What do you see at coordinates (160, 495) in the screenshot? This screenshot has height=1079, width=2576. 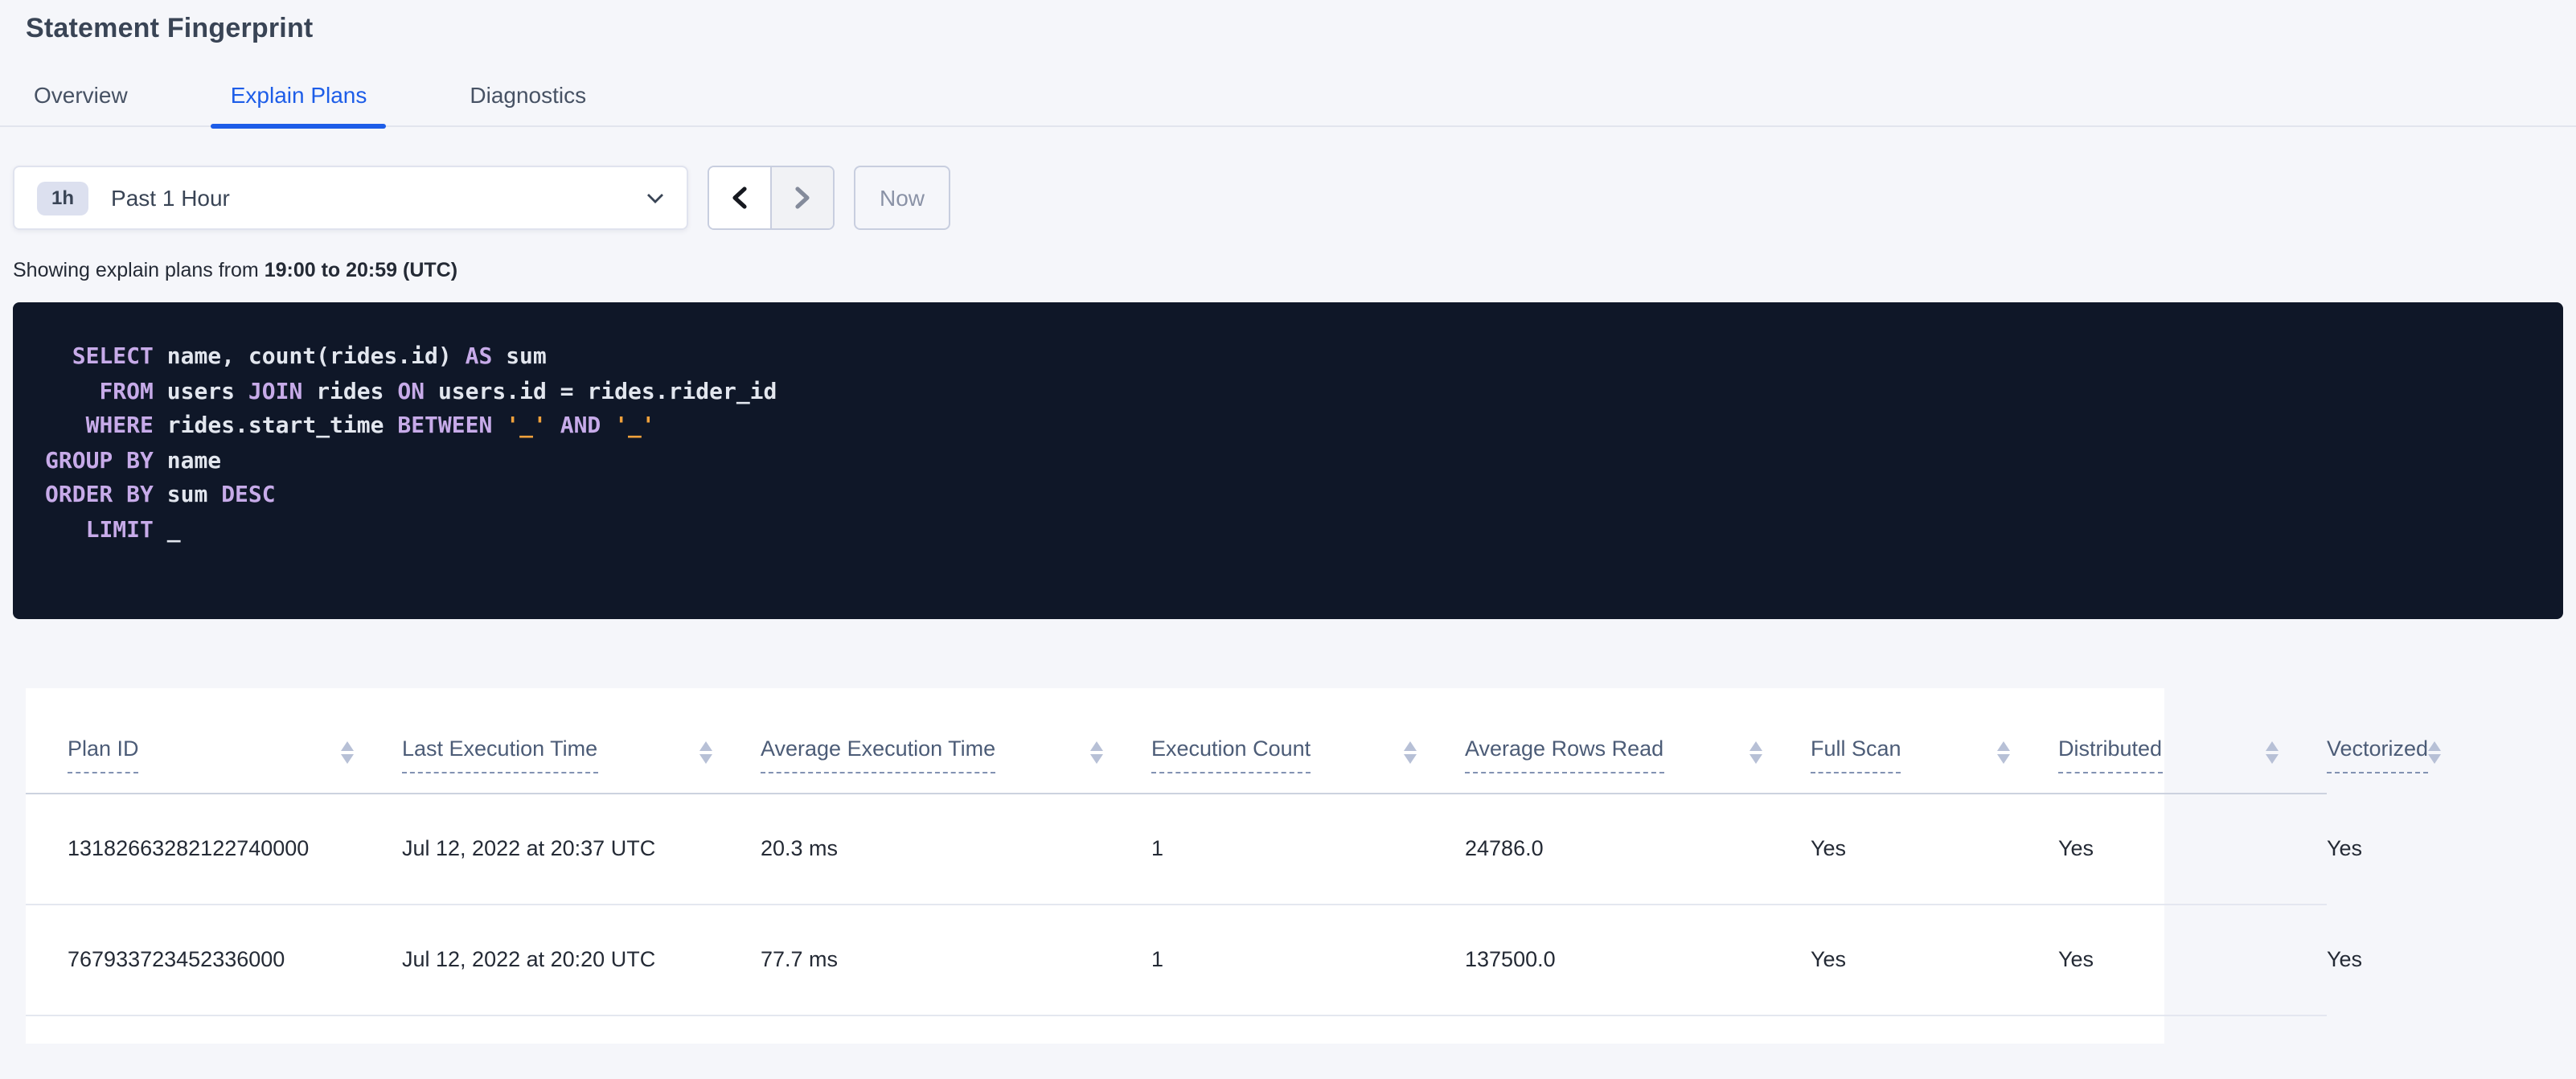 I see `sql-line: ORDER BY sum DESC` at bounding box center [160, 495].